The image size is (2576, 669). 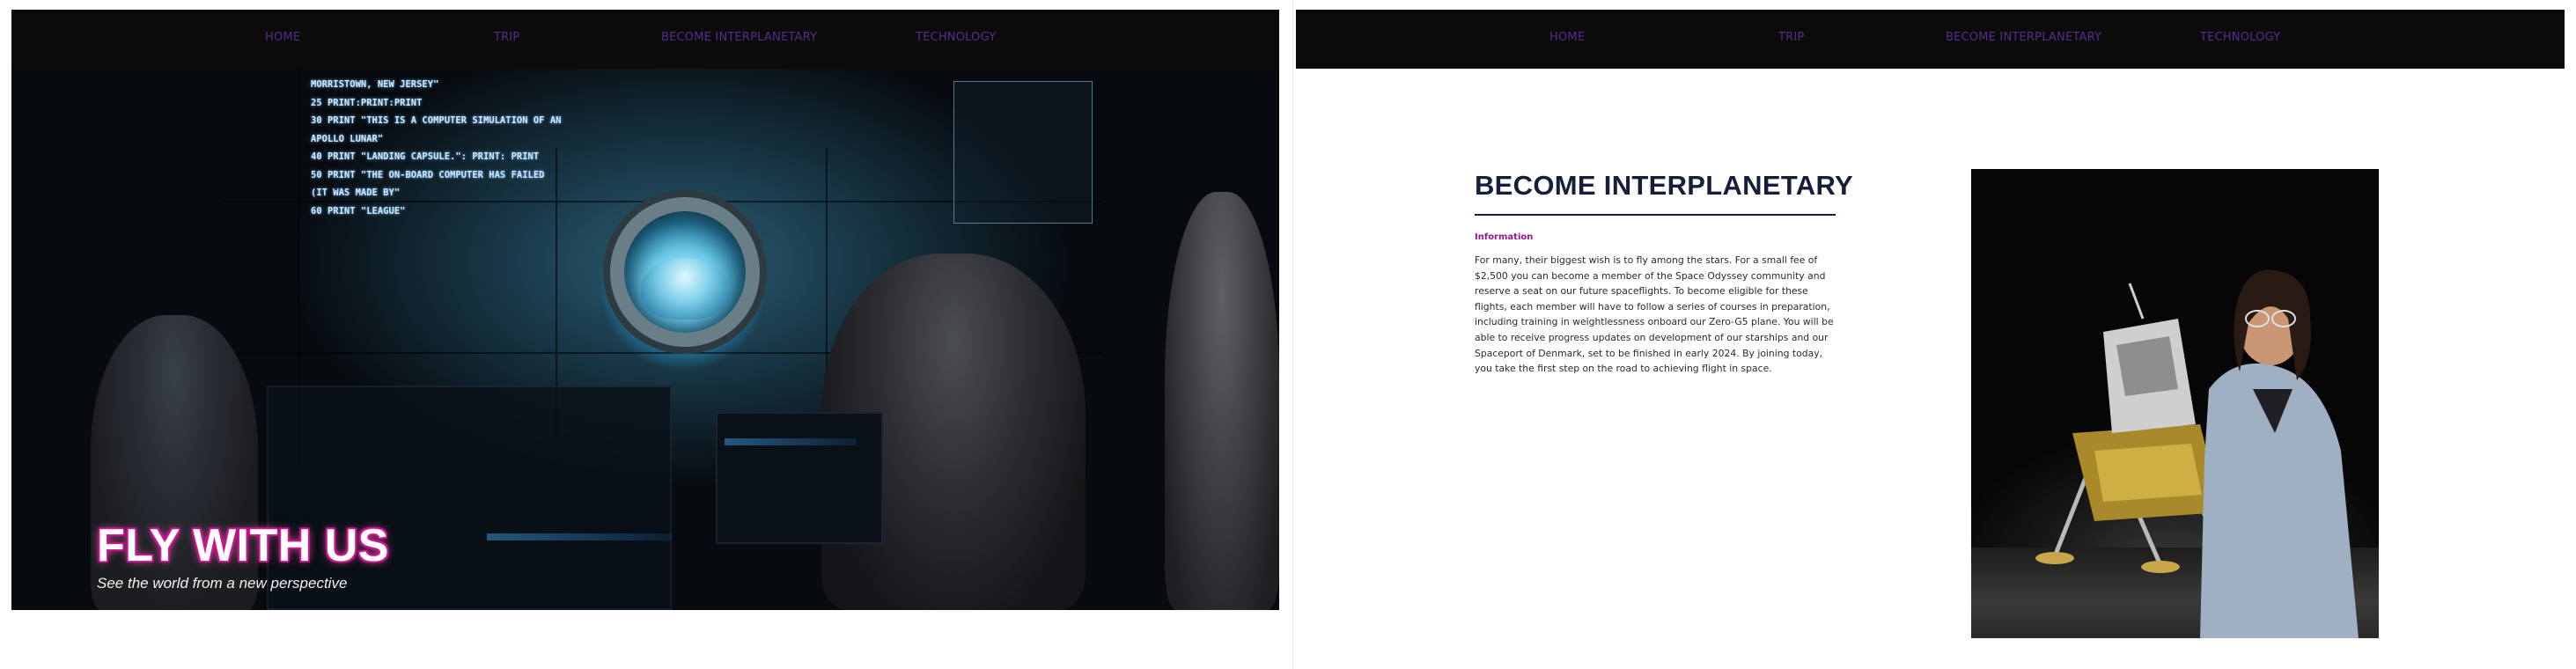 What do you see at coordinates (2197, 454) in the screenshot?
I see `lunar-module-illustration` at bounding box center [2197, 454].